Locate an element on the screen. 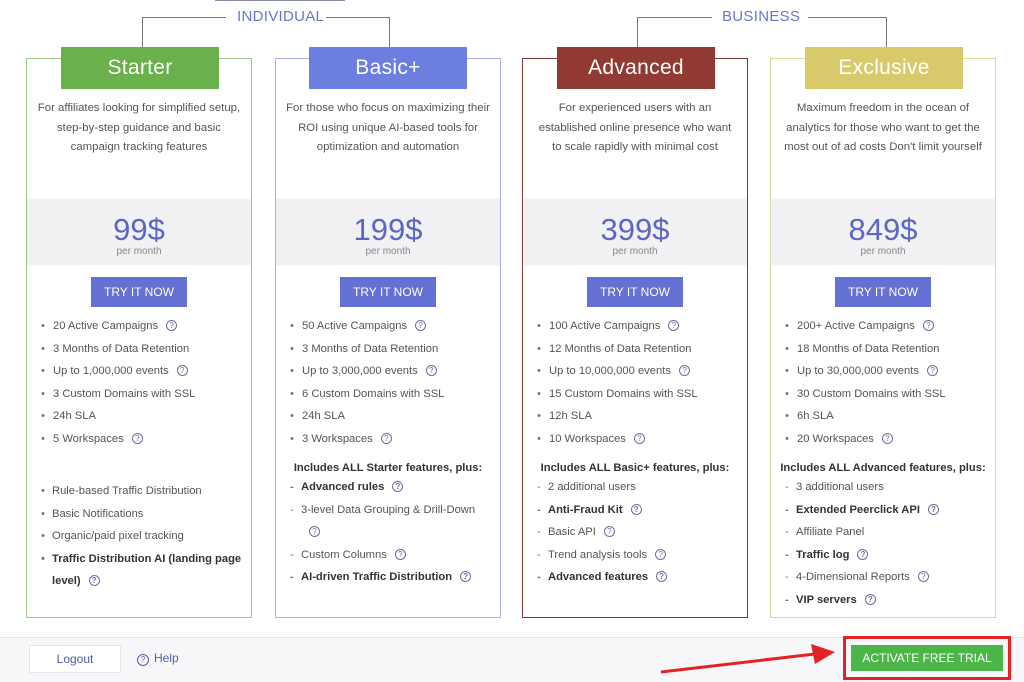 The height and width of the screenshot is (682, 1024). extra-feature-item: 4-Dimensional Reports? is located at coordinates (886, 577).